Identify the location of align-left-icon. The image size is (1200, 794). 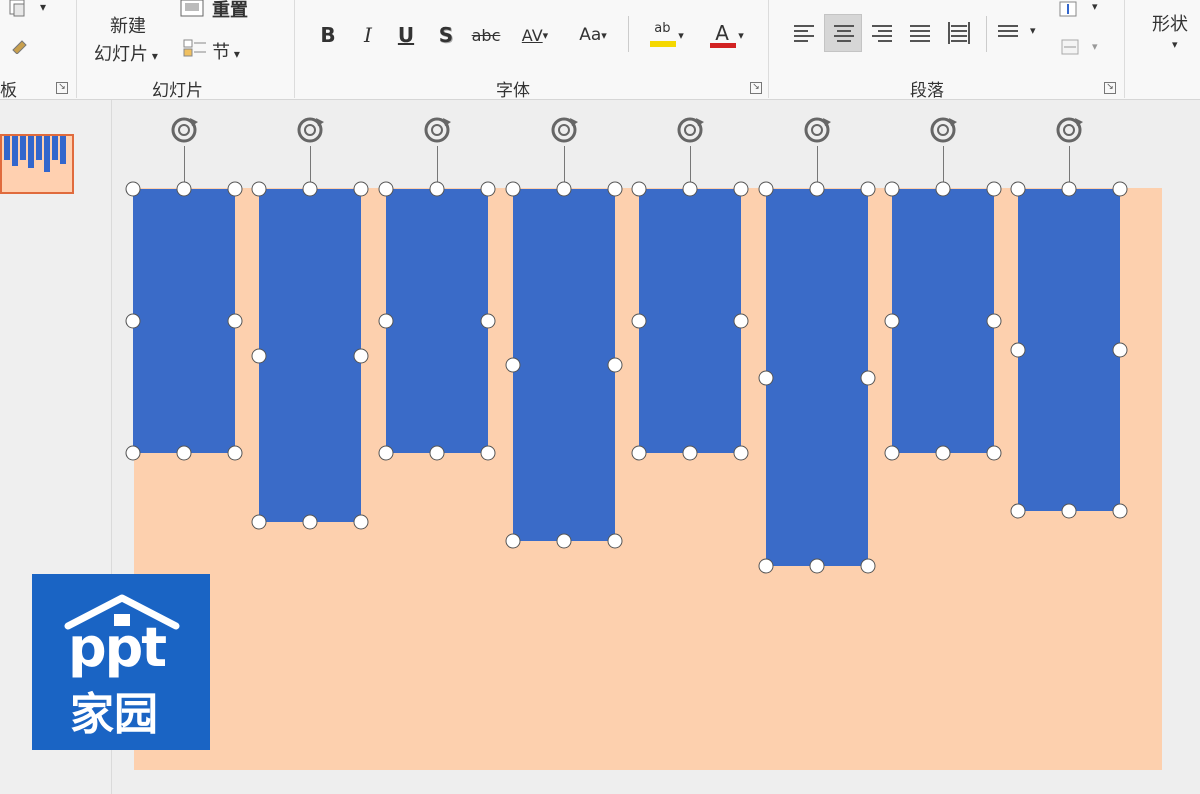
(805, 33).